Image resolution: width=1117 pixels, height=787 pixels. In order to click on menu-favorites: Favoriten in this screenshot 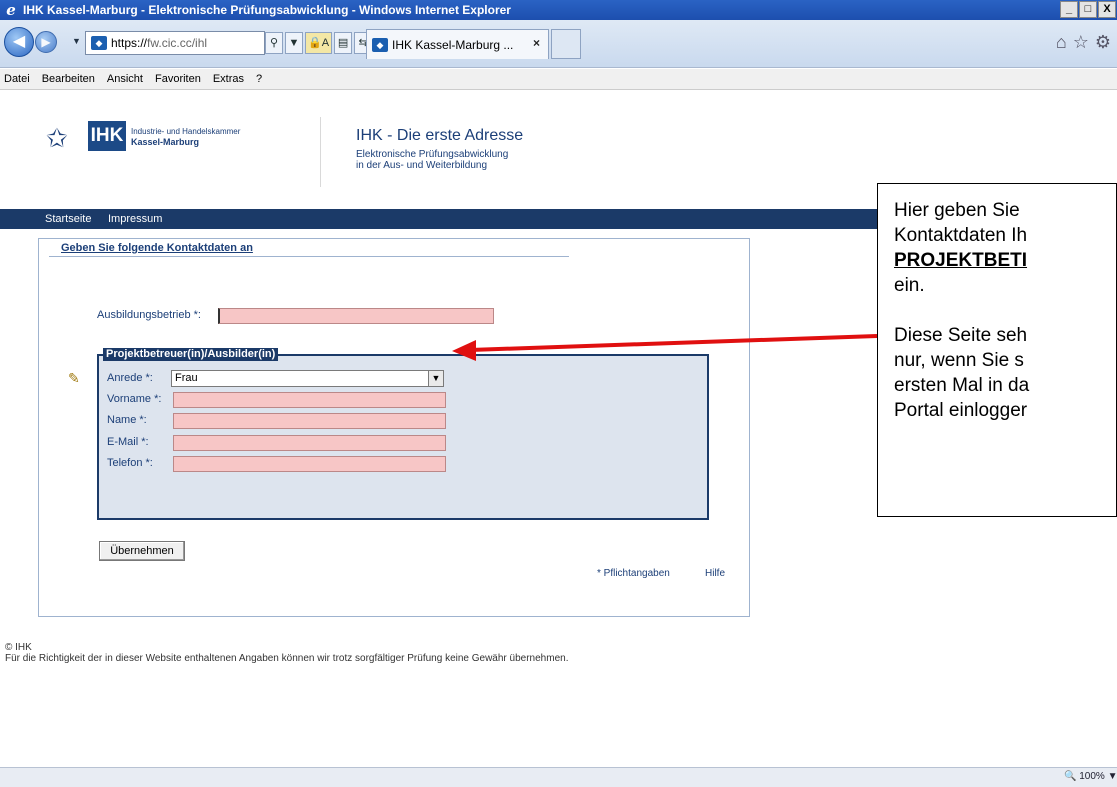, I will do `click(178, 79)`.